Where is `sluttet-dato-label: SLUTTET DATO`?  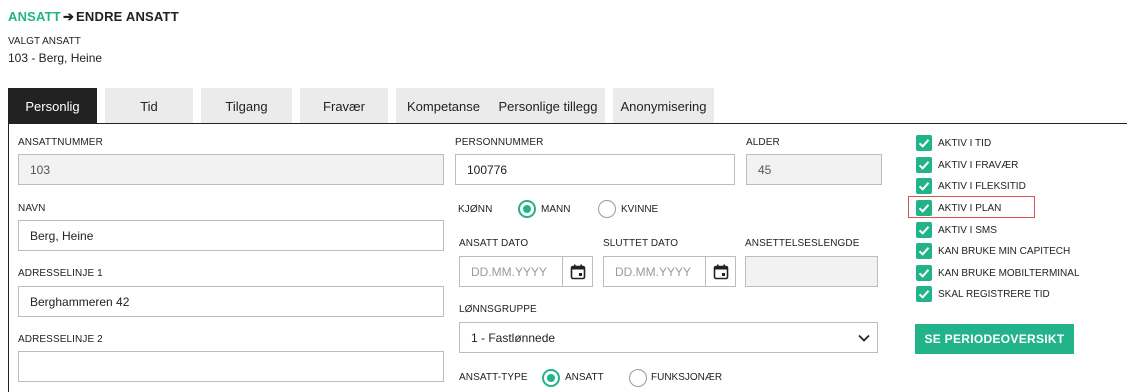 sluttet-dato-label: SLUTTET DATO is located at coordinates (641, 243).